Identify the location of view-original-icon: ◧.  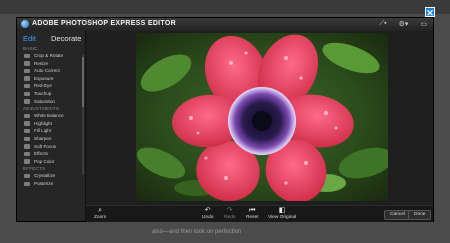
(282, 210).